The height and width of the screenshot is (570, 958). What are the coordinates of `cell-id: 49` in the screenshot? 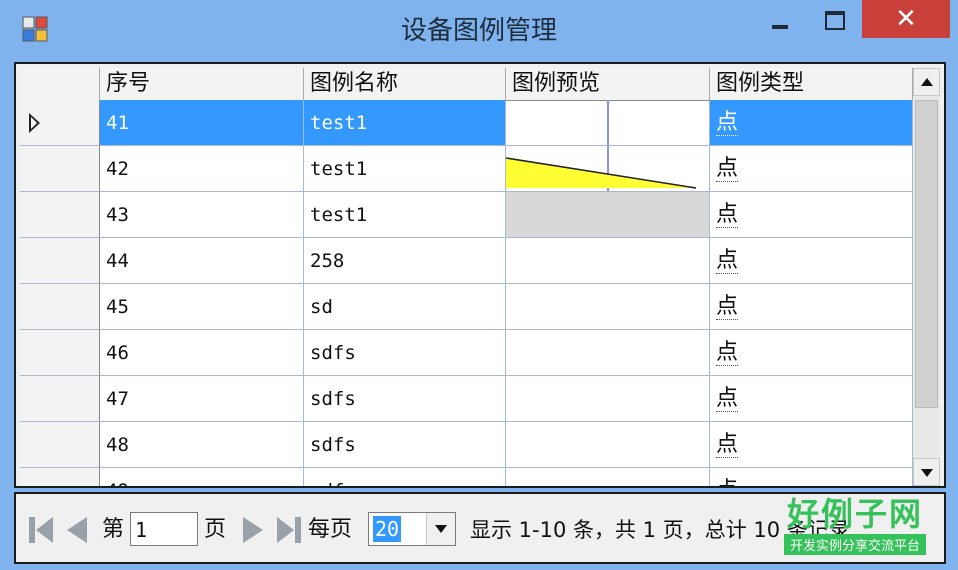 It's located at (202, 477).